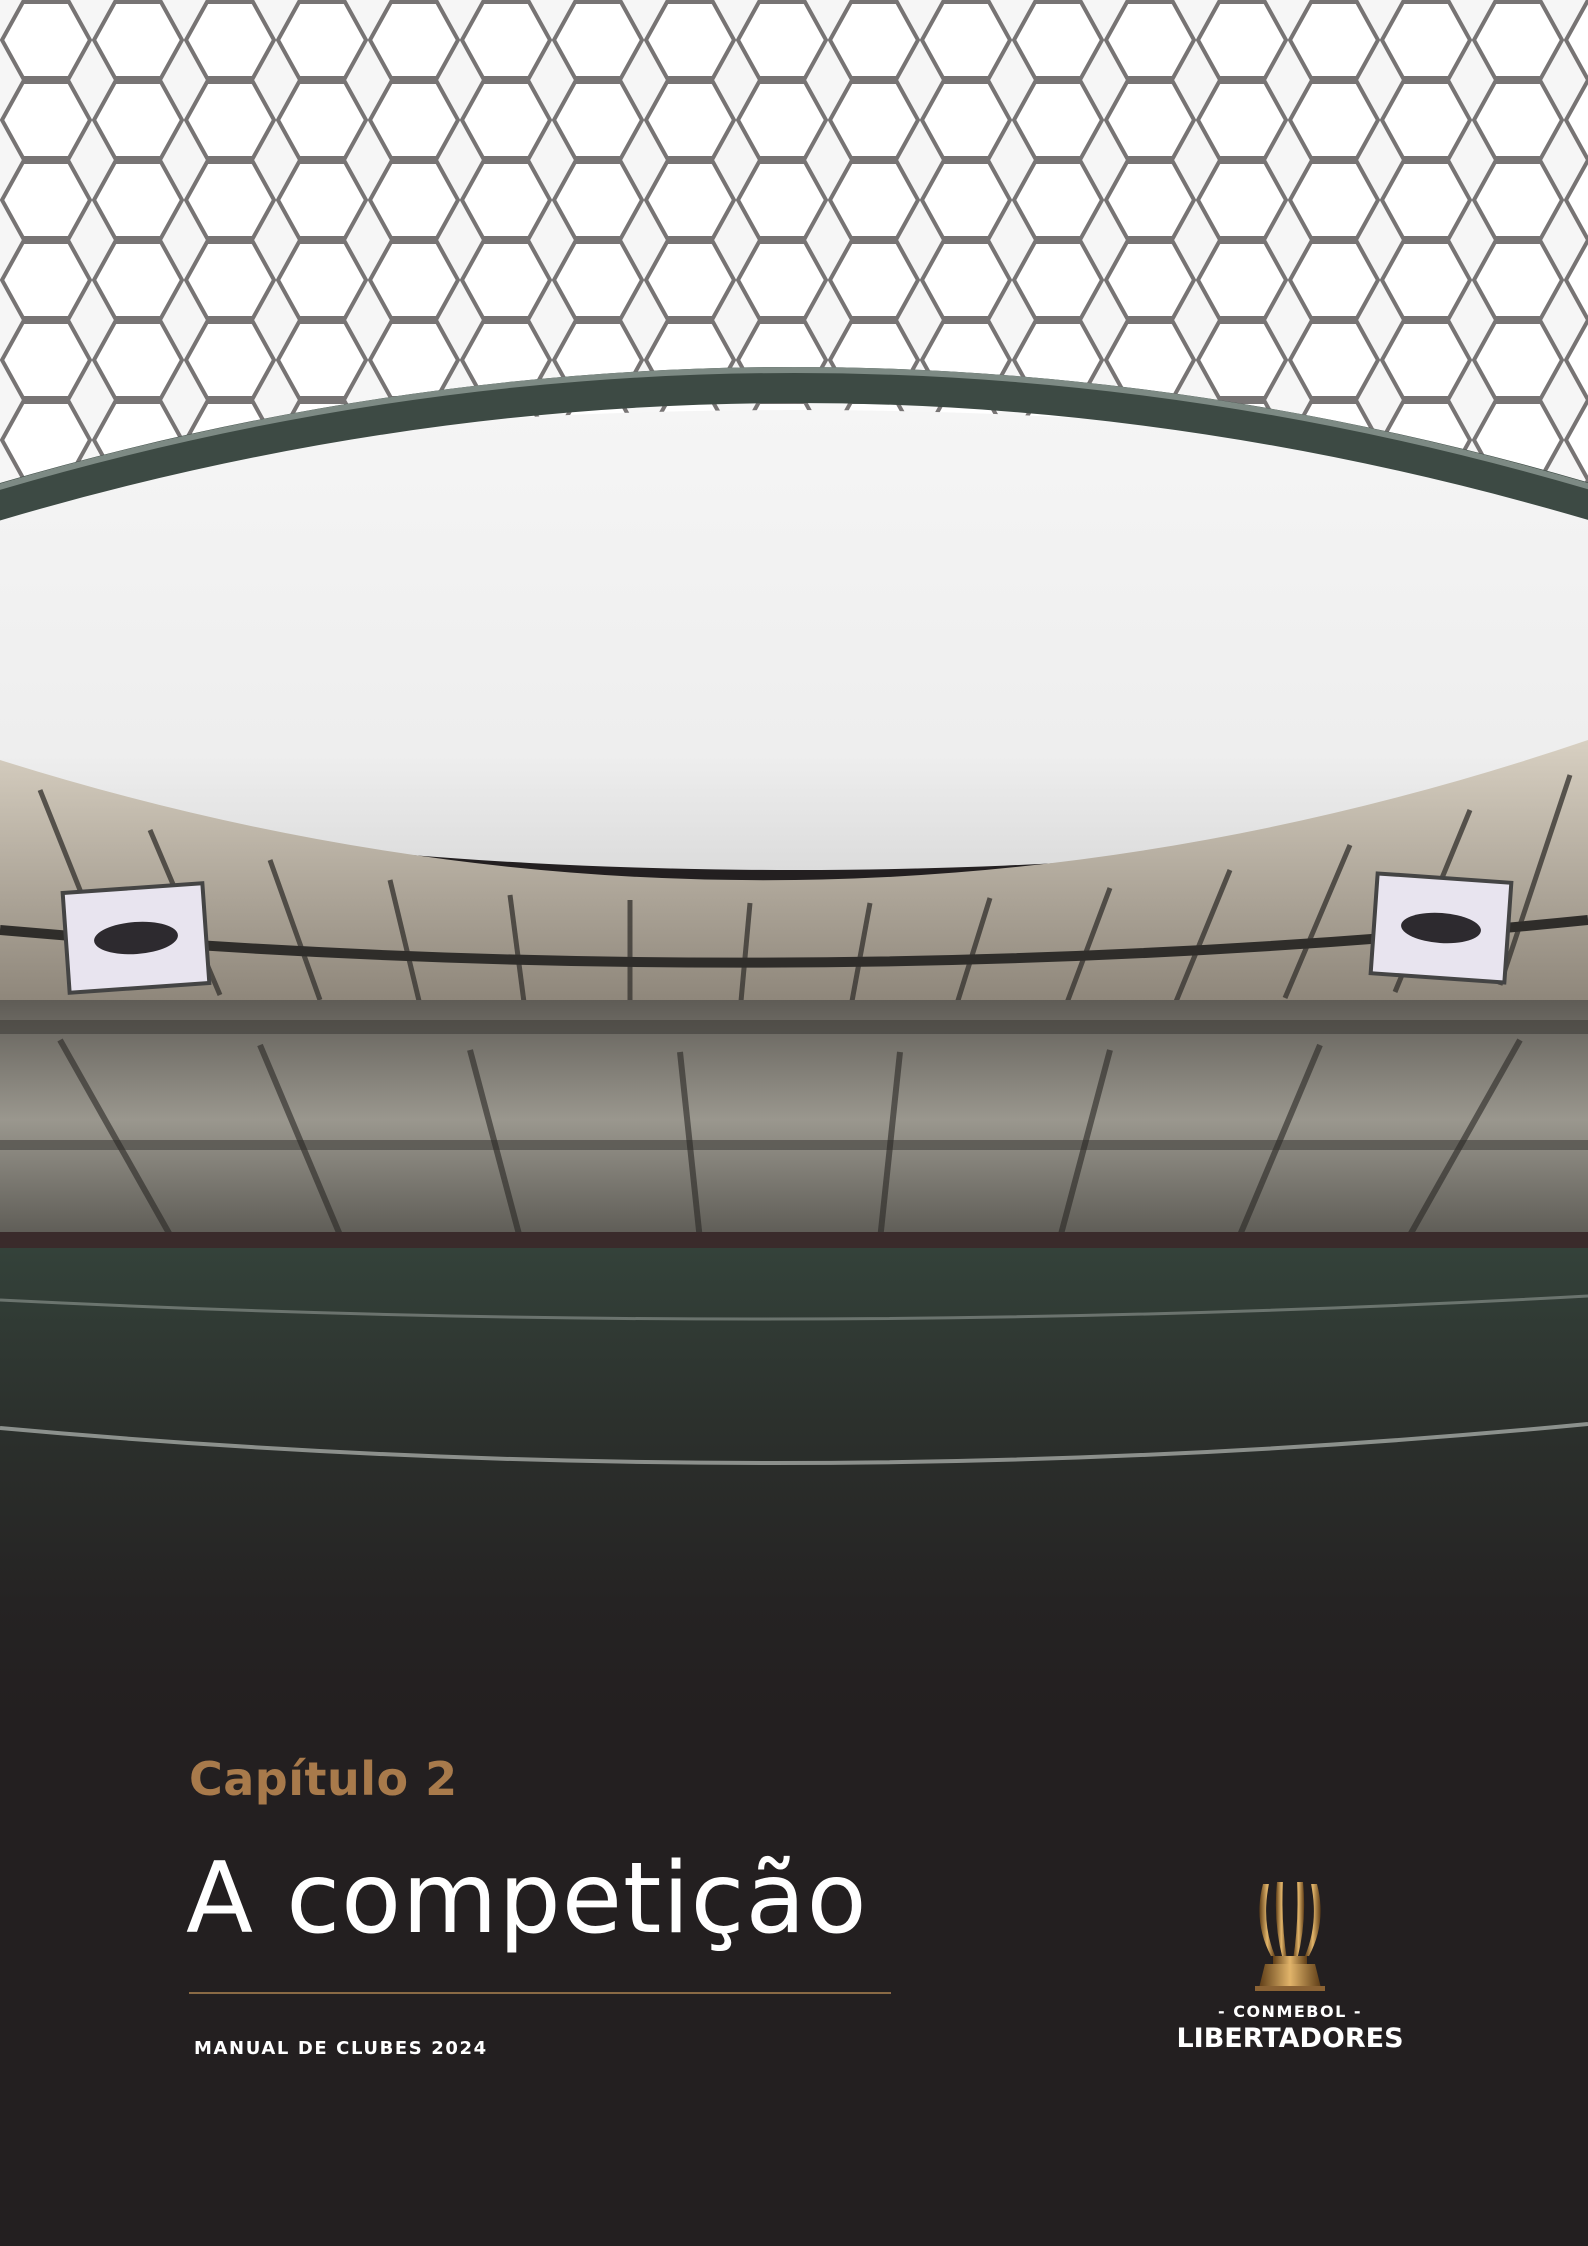 This screenshot has height=2246, width=1588. I want to click on libertadores-logo: - CONMEBOL - LIBERTADORES, so click(1290, 1972).